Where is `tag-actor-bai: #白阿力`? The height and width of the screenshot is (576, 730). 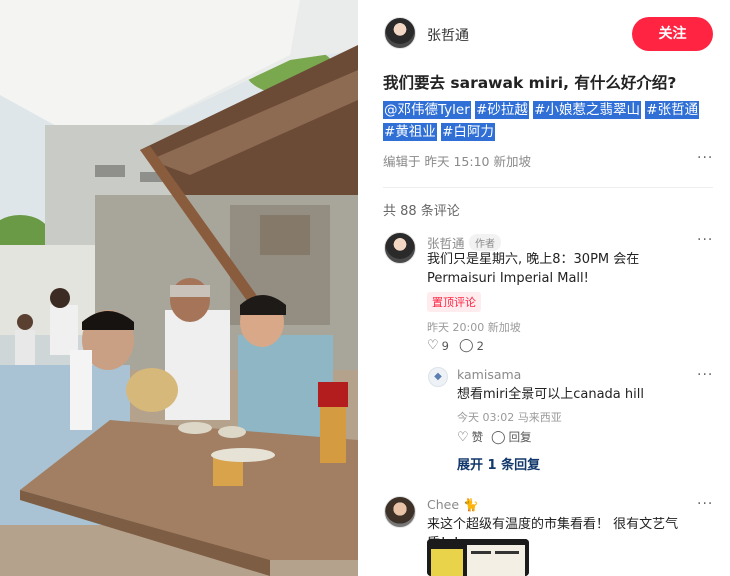
tag-actor-bai: #白阿力 is located at coordinates (468, 132).